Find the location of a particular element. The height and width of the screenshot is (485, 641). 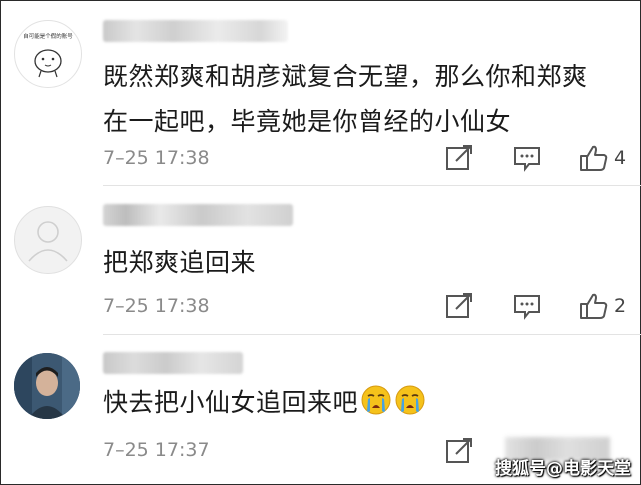

like-count: 2 is located at coordinates (620, 306).